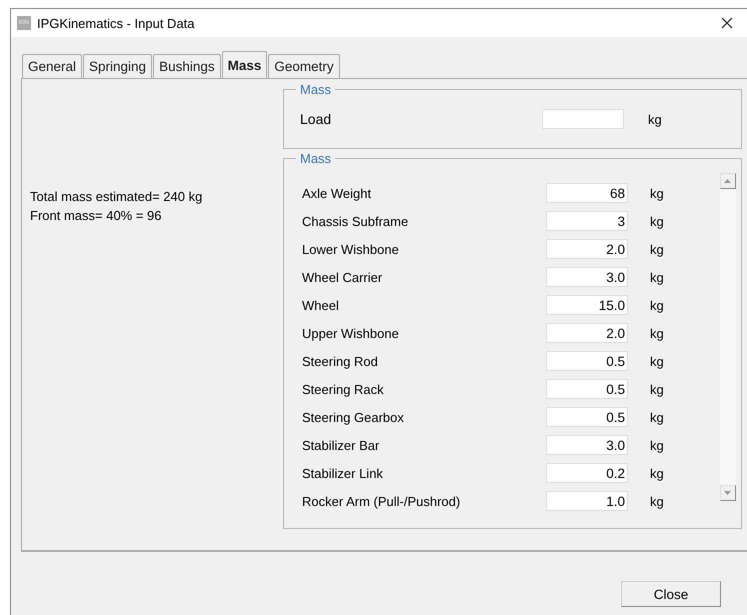 This screenshot has width=747, height=615. Describe the element at coordinates (343, 389) in the screenshot. I see `field-label: Steering Rack` at that location.